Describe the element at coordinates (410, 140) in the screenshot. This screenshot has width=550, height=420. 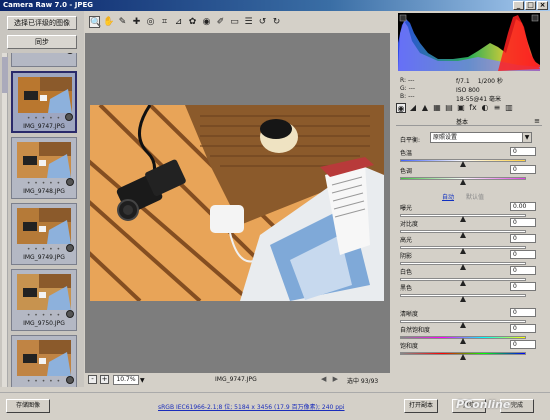
I see `white-balance-label: 白平衡:` at that location.